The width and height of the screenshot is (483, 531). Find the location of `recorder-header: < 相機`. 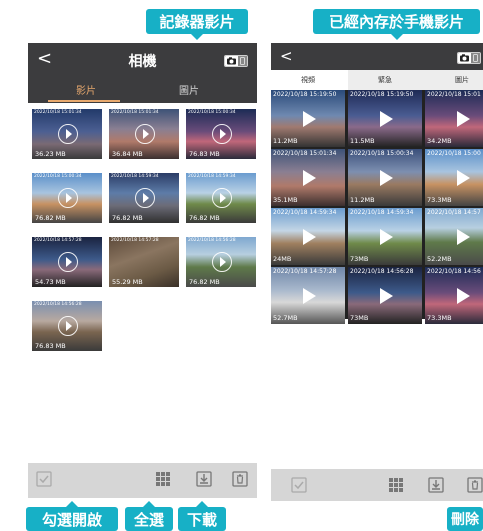

recorder-header: < 相機 is located at coordinates (142, 60).